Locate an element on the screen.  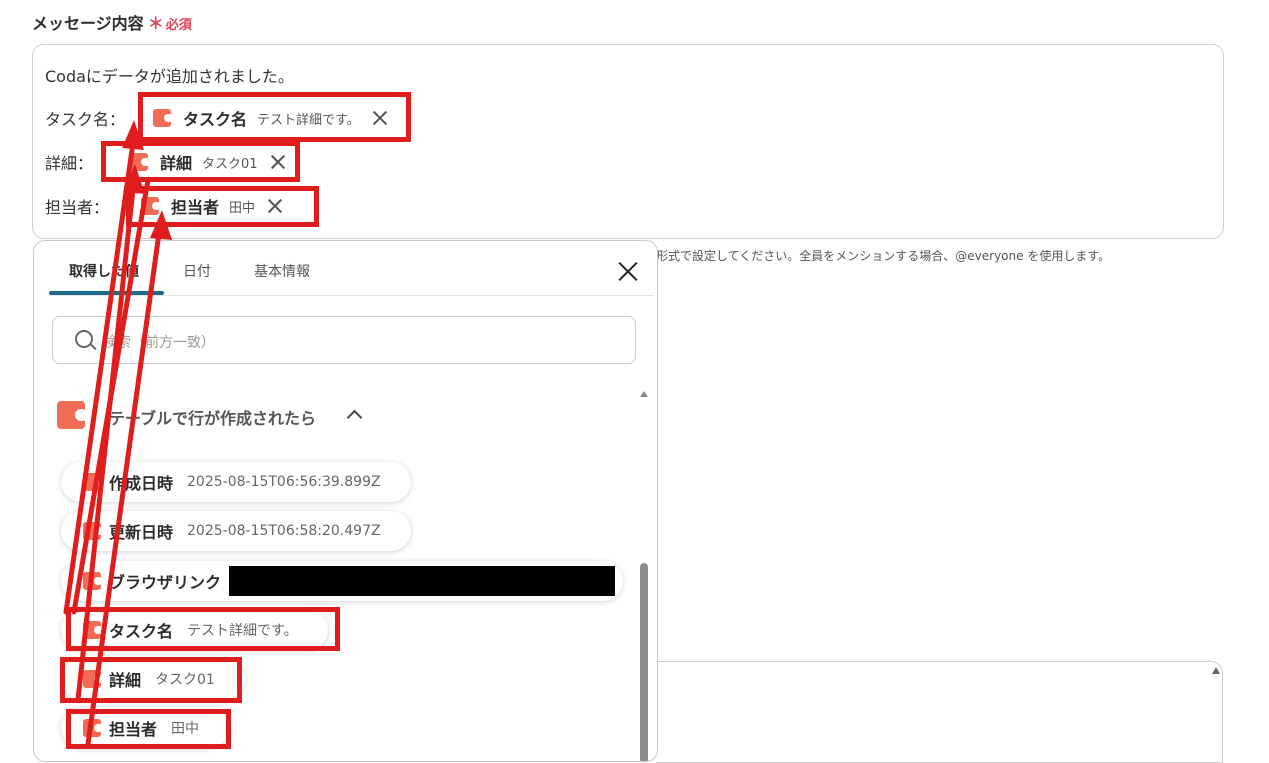
chip-detail: 詳細 タスク01 is located at coordinates (209, 162).